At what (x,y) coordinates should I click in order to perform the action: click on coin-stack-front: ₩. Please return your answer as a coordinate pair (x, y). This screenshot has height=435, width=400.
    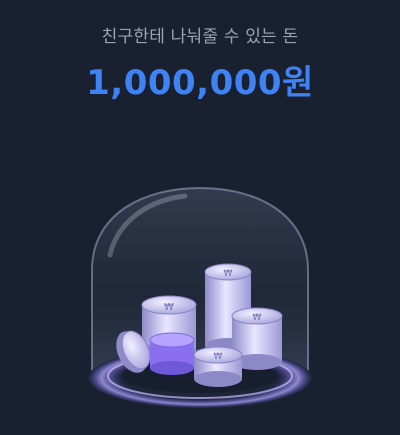
    Looking at the image, I should click on (218, 366).